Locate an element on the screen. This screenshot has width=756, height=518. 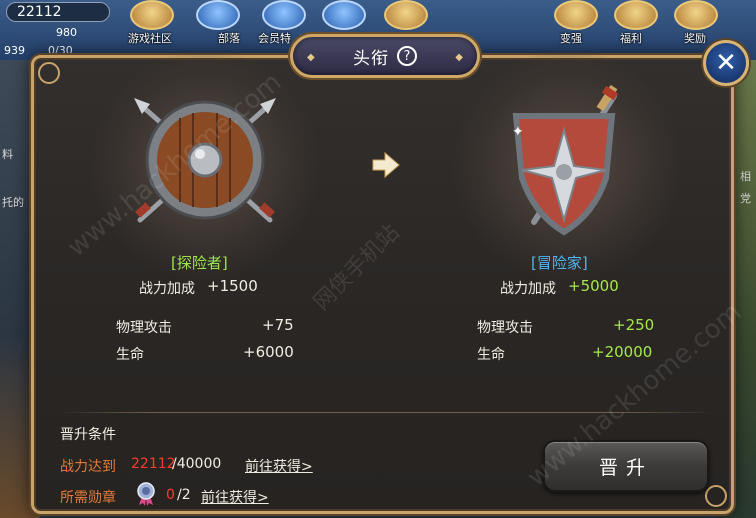
current-stat-value: +75 is located at coordinates (278, 325).